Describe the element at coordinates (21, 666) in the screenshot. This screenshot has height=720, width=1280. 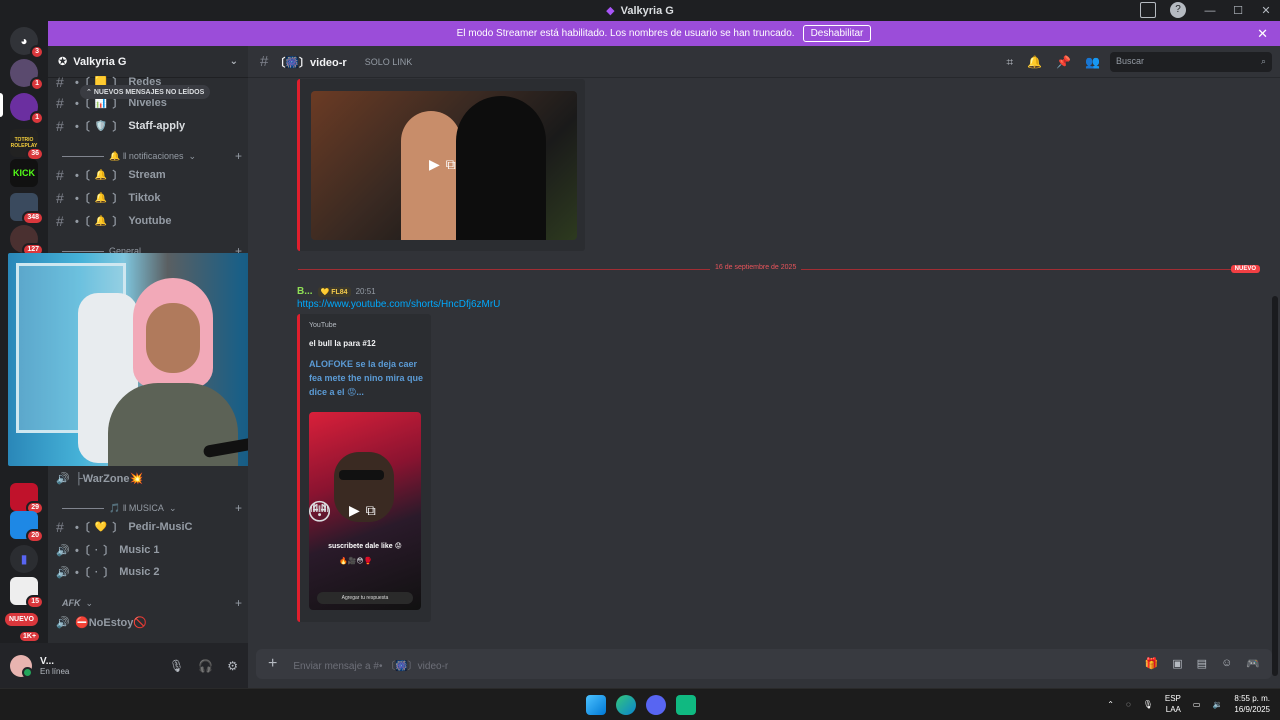
I see `avatar` at that location.